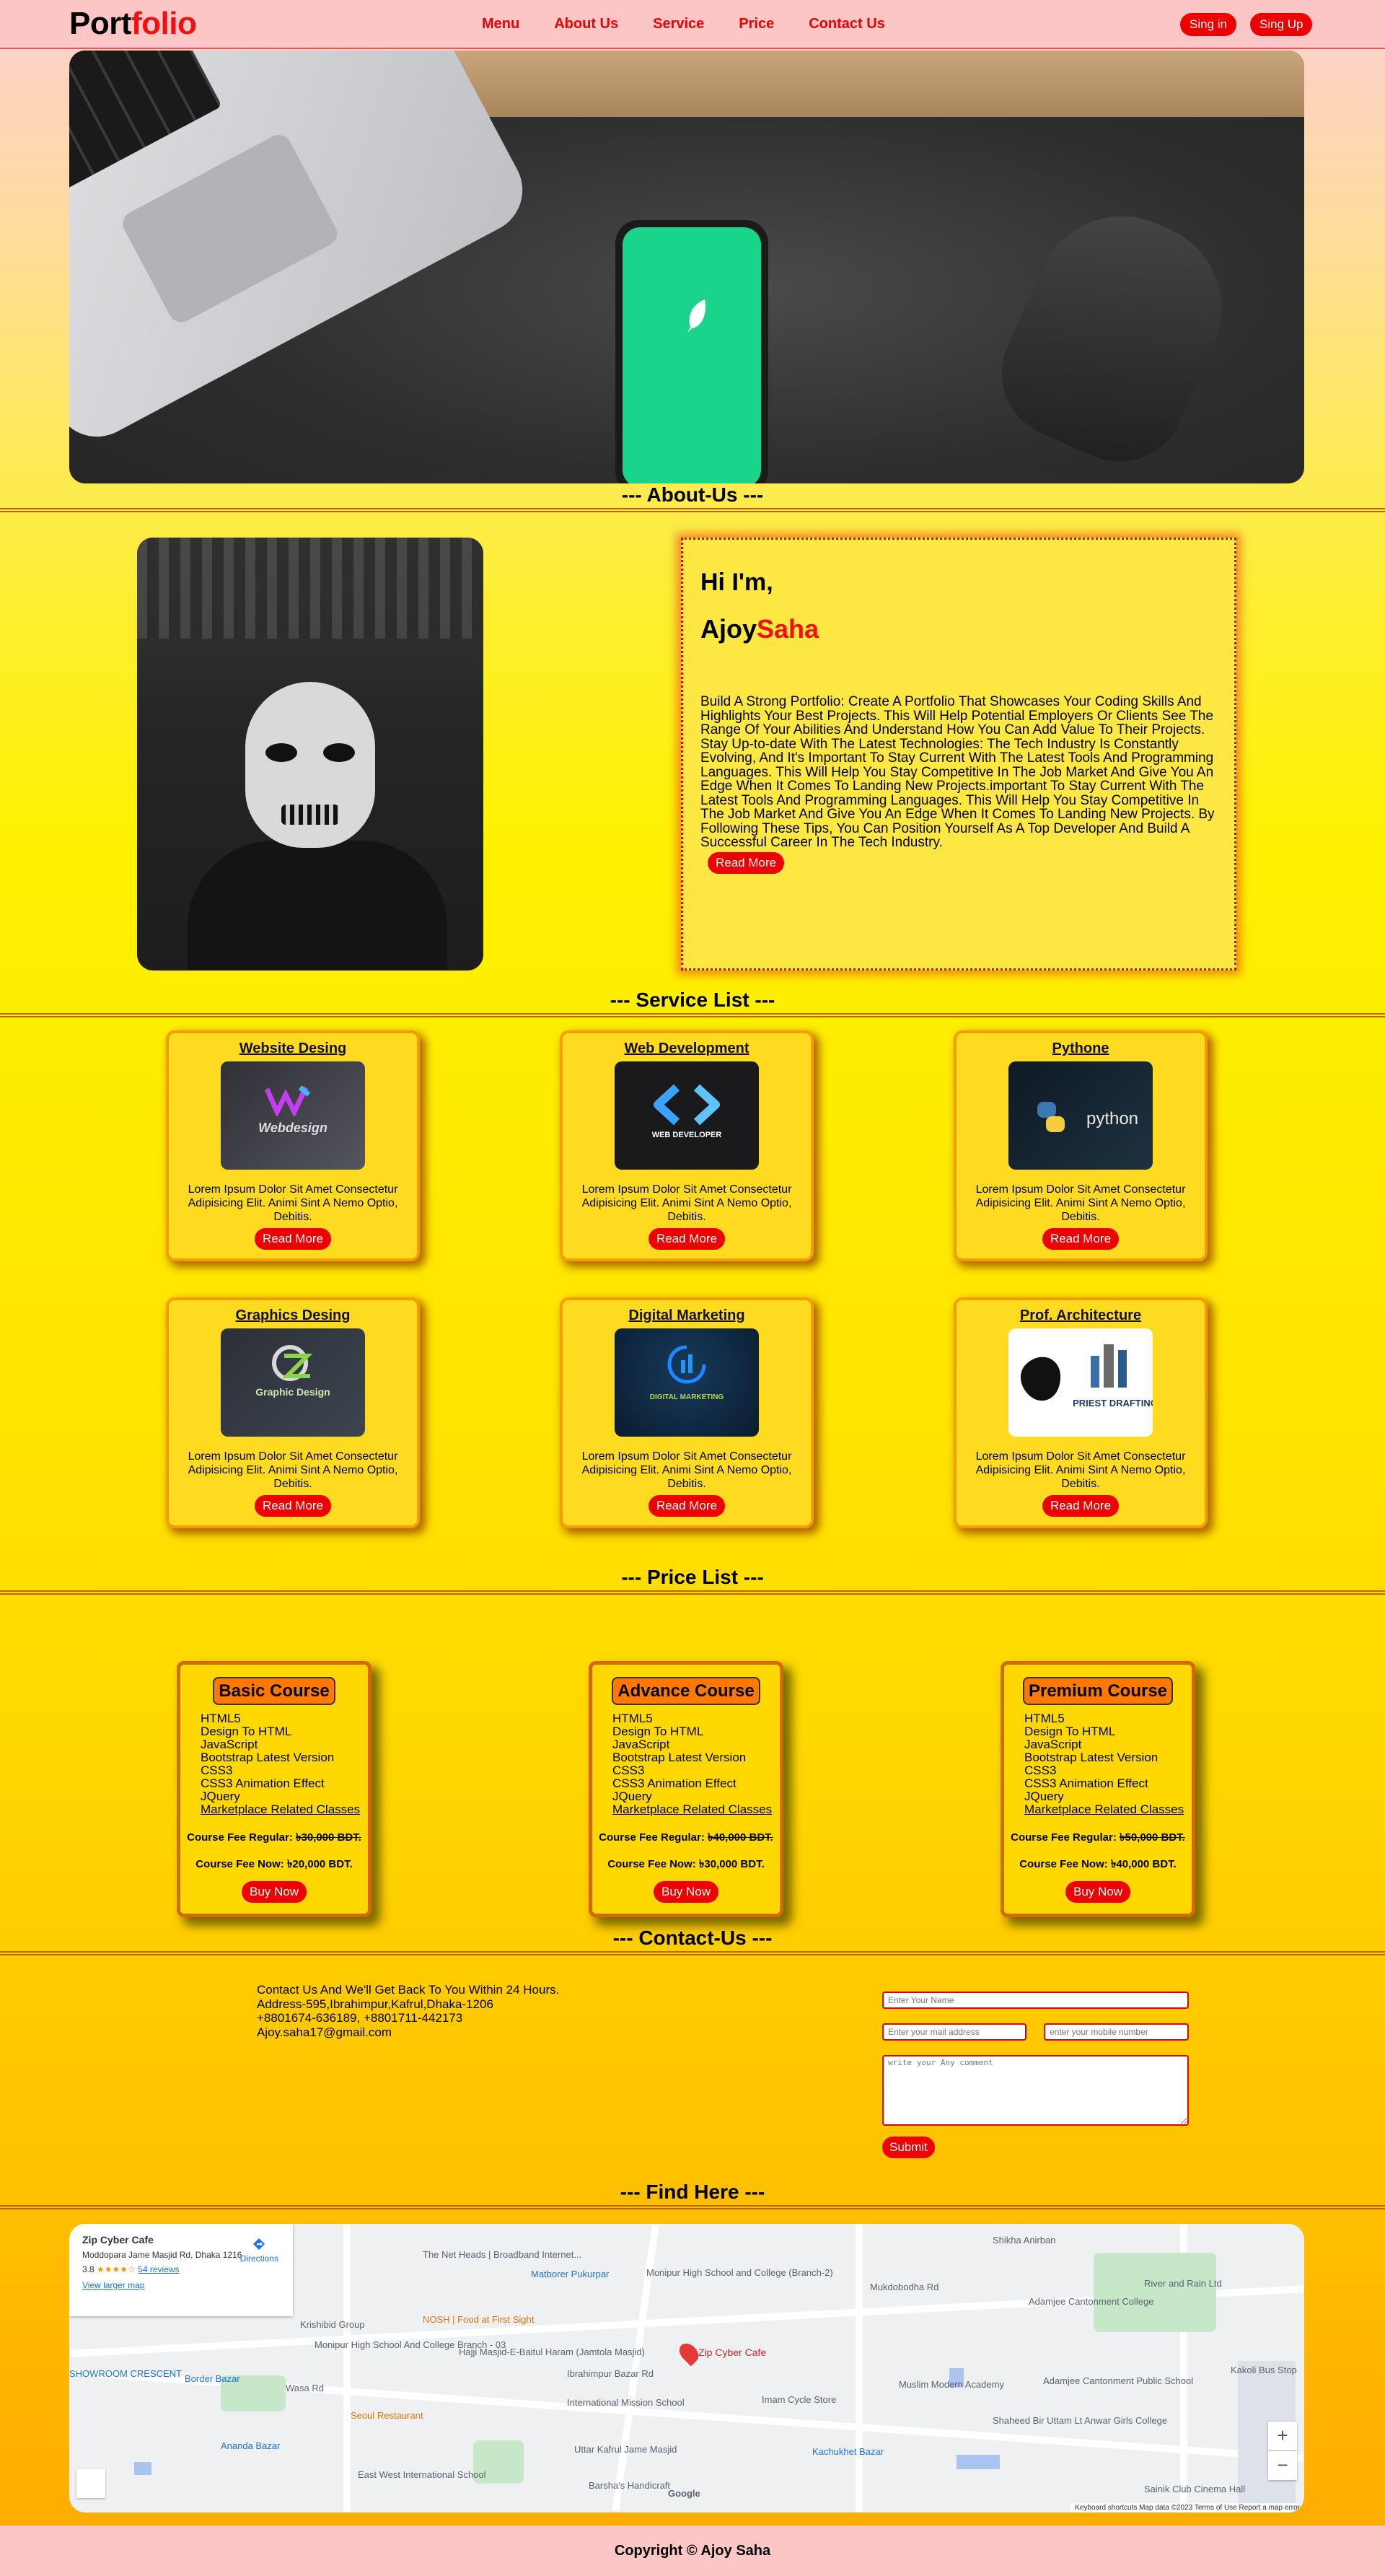 Image resolution: width=1385 pixels, height=2576 pixels. I want to click on contact-address: Address-595,Ibrahimpur,Kafrul,Dhaka-1206, so click(375, 2004).